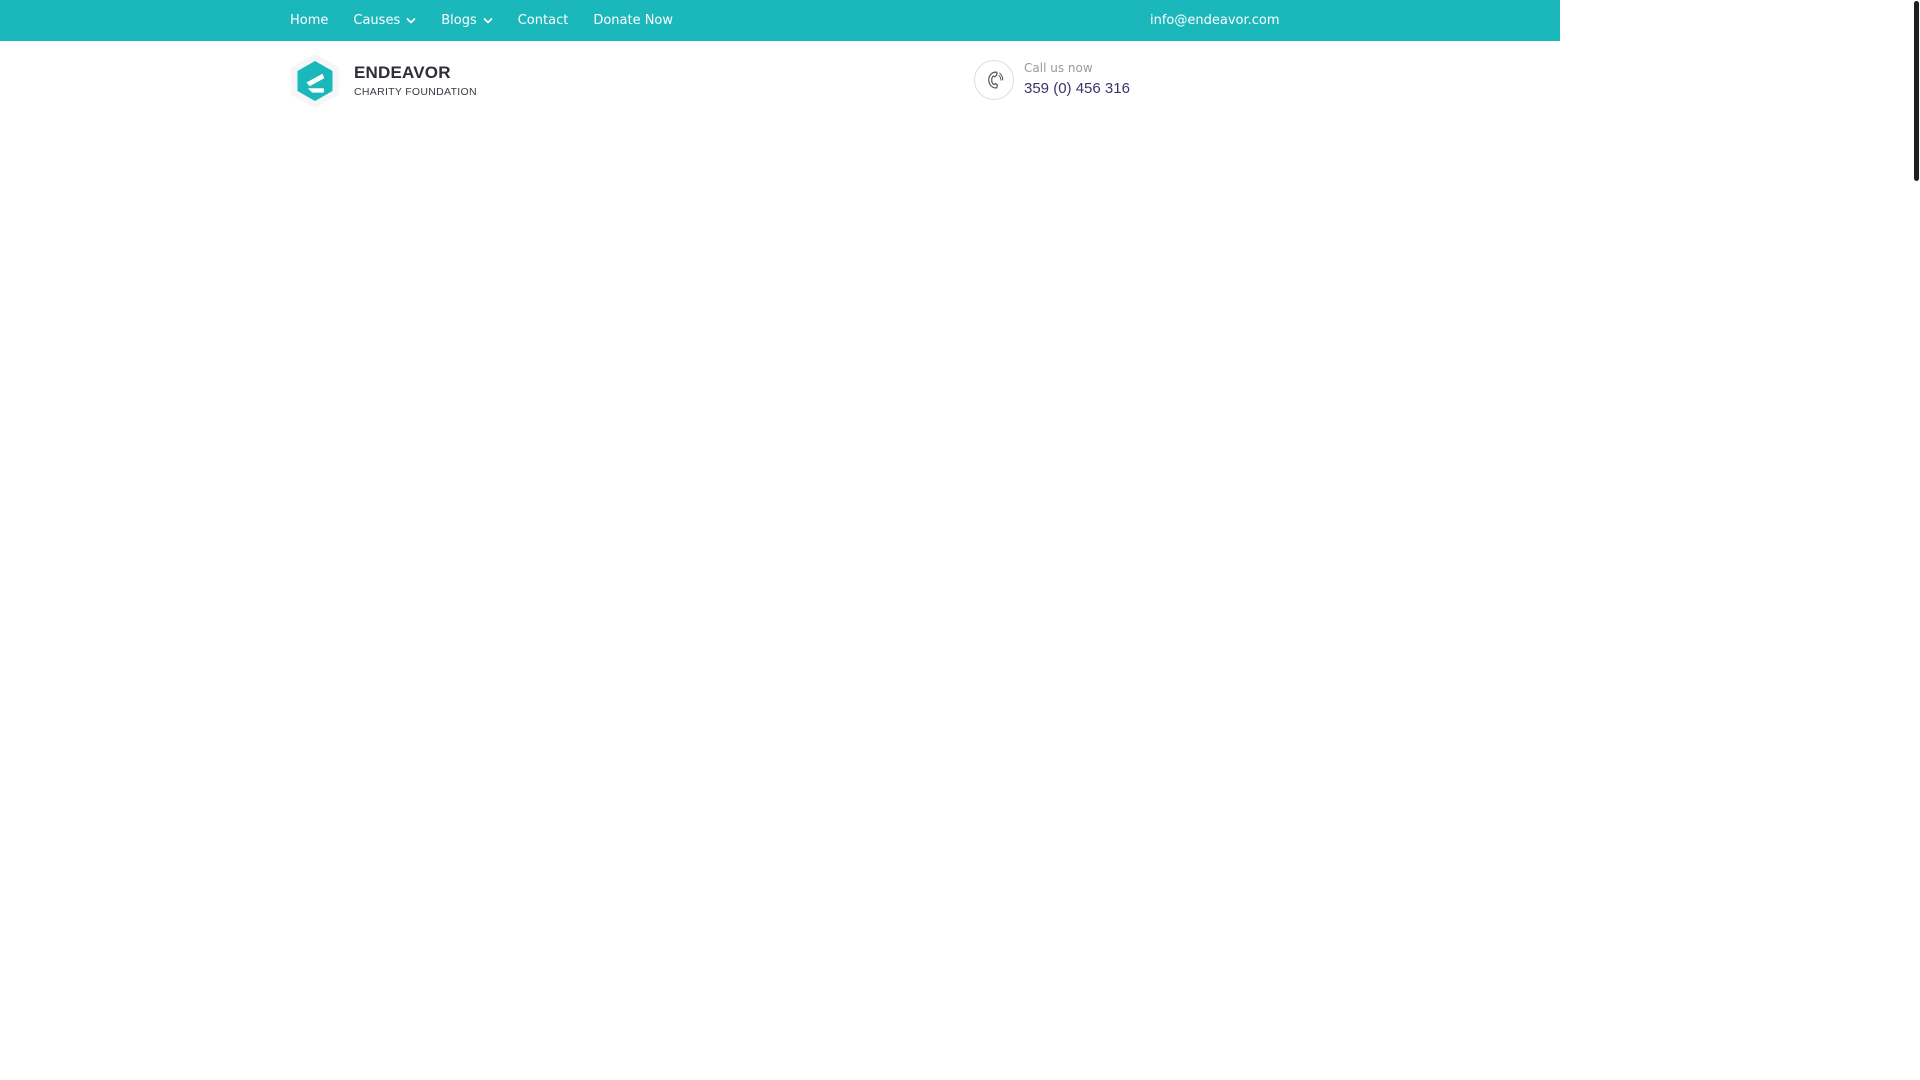  I want to click on logo-text: ENDEAVOR CHARITY FOUNDATION, so click(415, 81).